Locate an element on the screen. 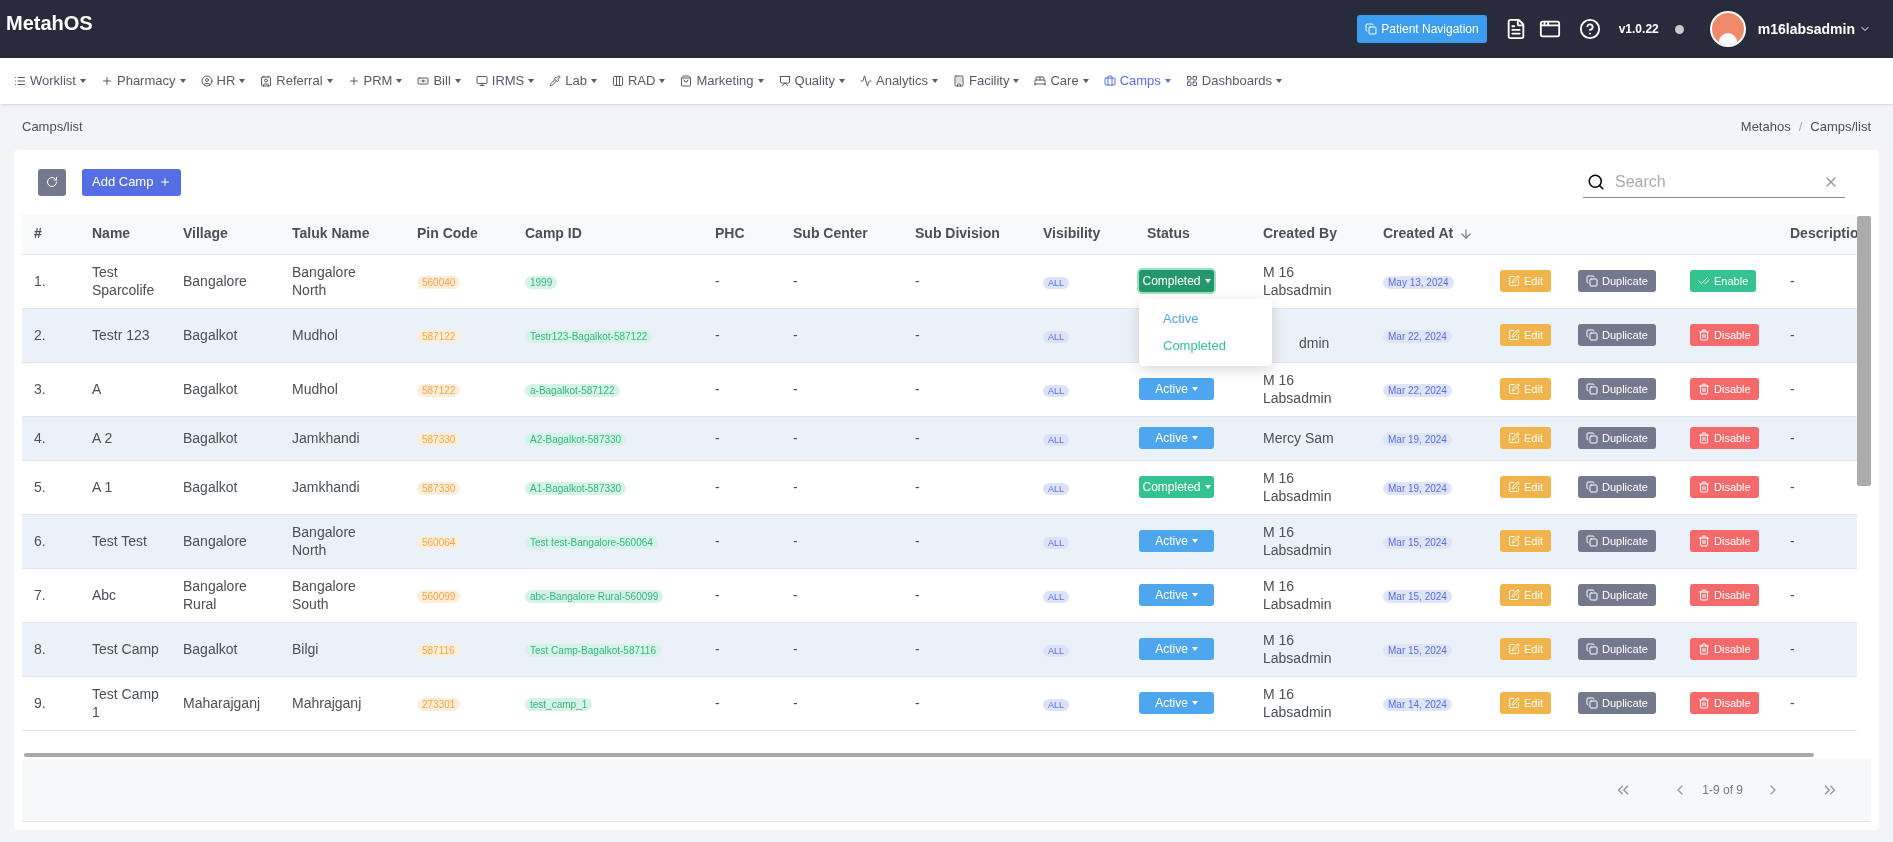  window-icon is located at coordinates (1549, 29).